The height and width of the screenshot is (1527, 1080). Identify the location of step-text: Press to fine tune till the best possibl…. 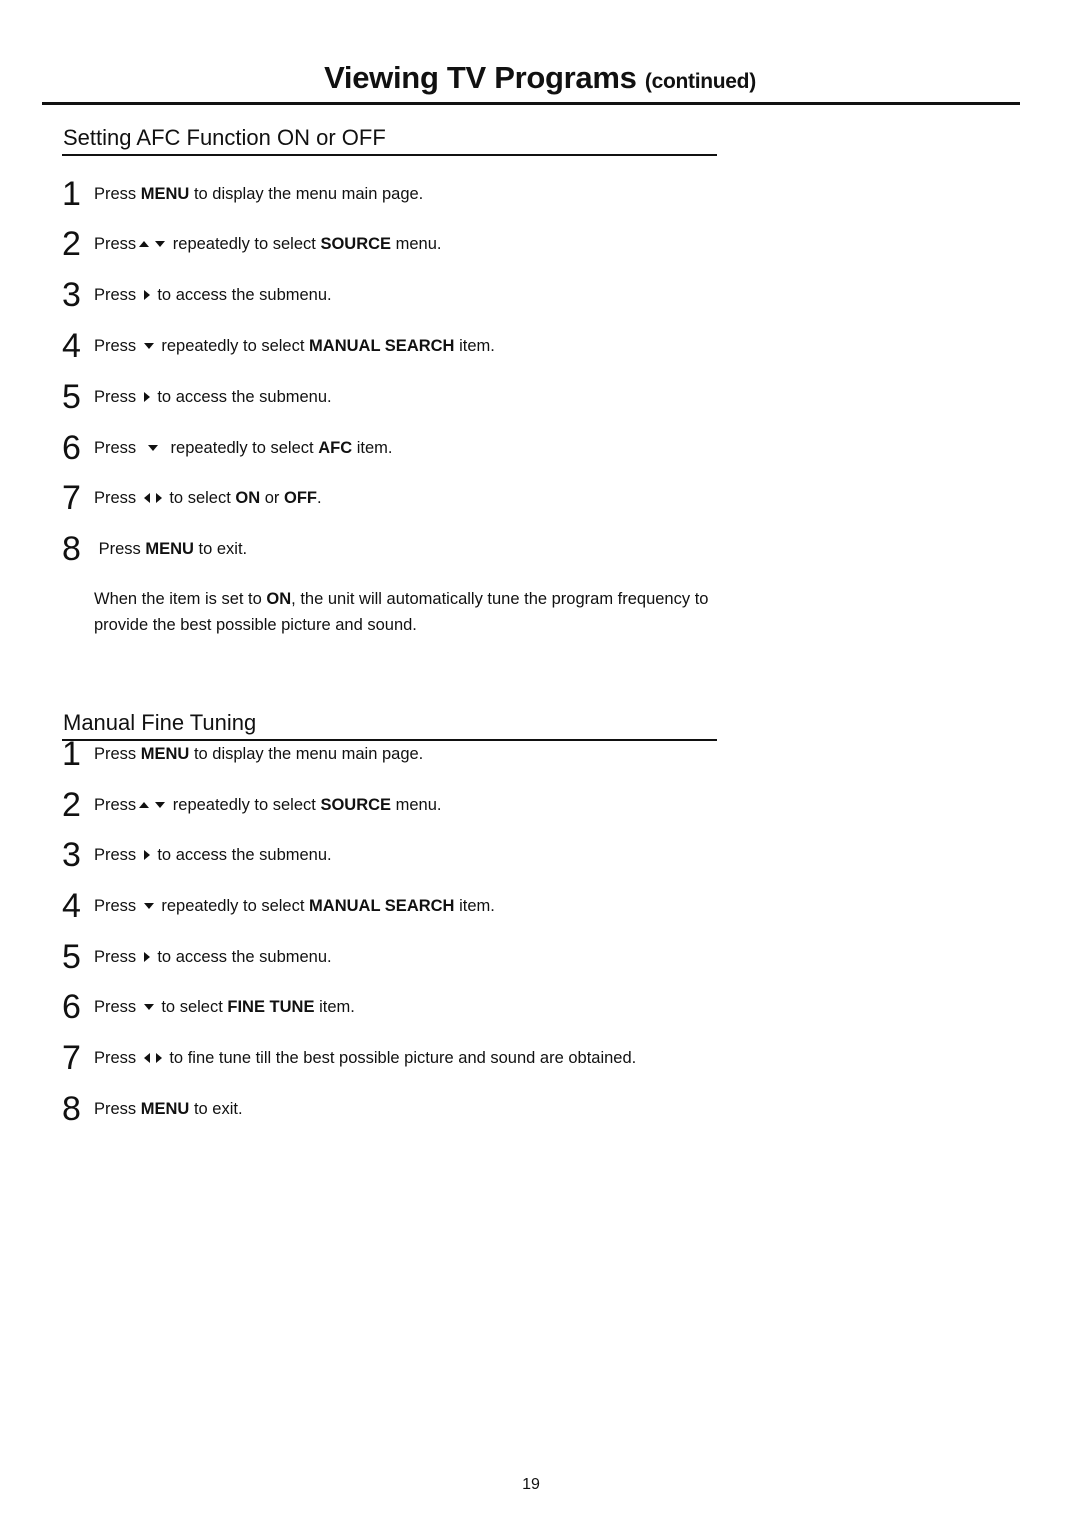
(365, 1058).